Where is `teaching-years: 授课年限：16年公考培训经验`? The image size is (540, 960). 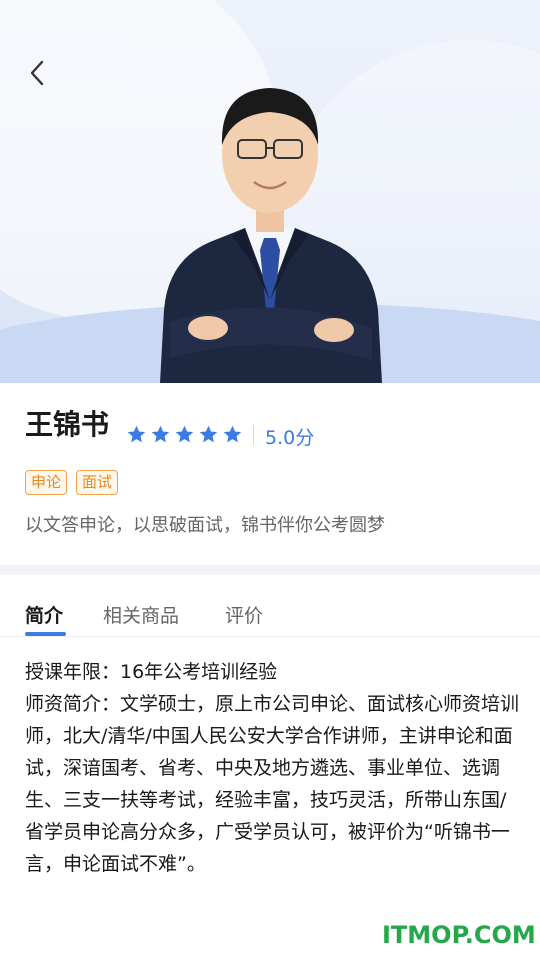
teaching-years: 授课年限：16年公考培训经验 is located at coordinates (151, 672).